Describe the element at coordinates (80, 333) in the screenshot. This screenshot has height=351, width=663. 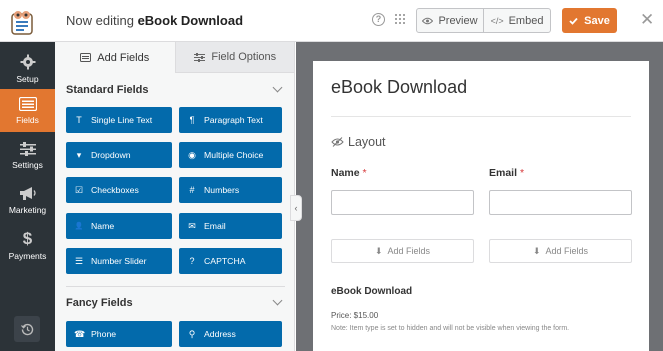
I see `phone-icon: ☎` at that location.